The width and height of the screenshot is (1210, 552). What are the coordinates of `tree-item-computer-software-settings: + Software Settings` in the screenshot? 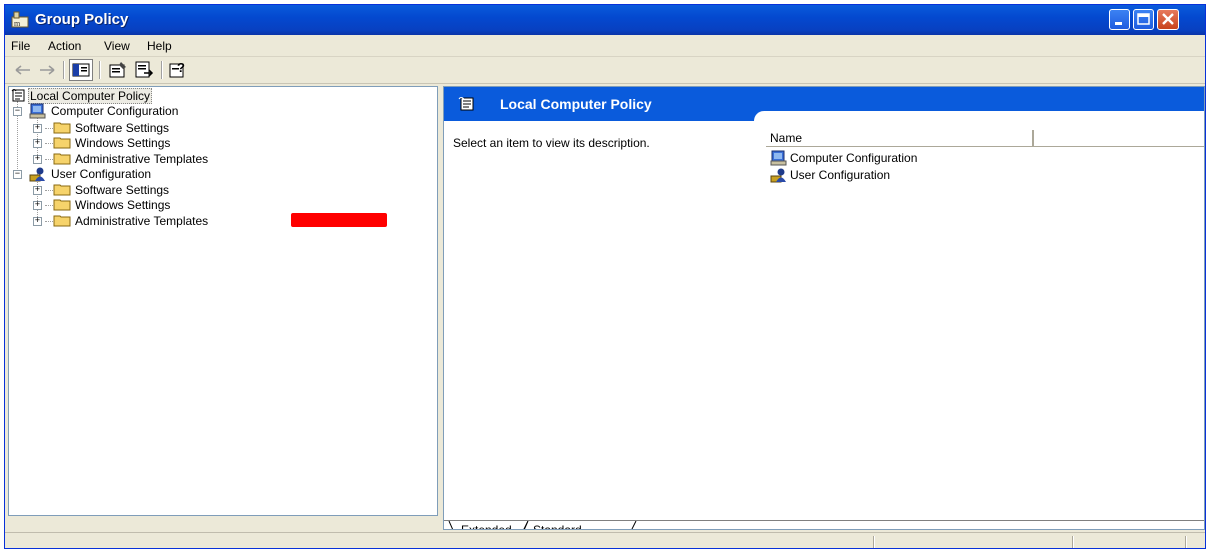 It's located at (161, 128).